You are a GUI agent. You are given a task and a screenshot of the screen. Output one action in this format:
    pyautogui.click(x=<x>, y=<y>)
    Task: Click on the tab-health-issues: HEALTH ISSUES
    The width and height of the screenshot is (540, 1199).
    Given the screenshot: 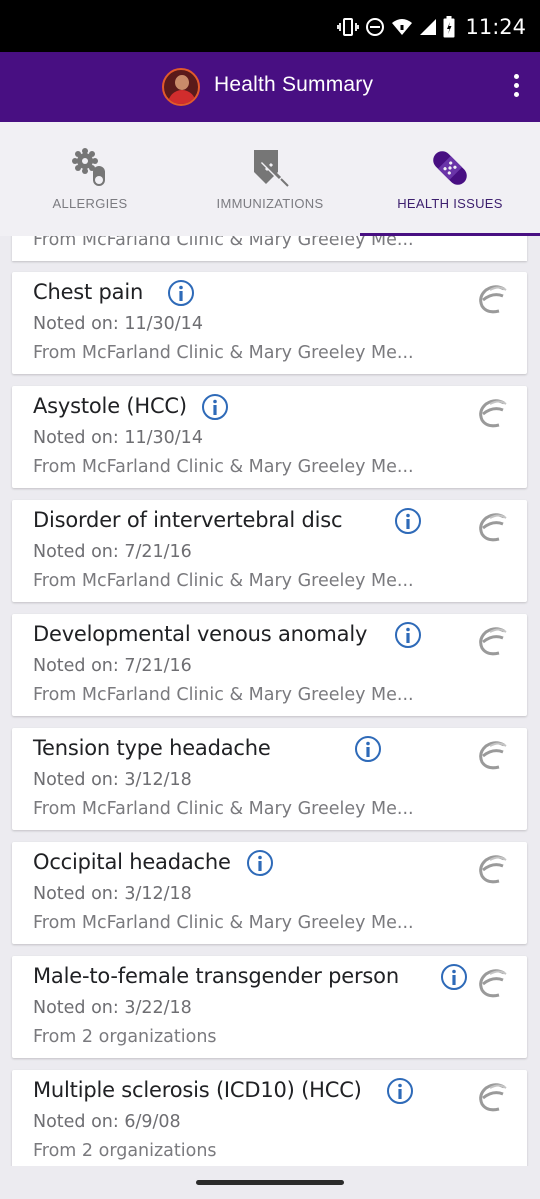 What is the action you would take?
    pyautogui.click(x=450, y=179)
    